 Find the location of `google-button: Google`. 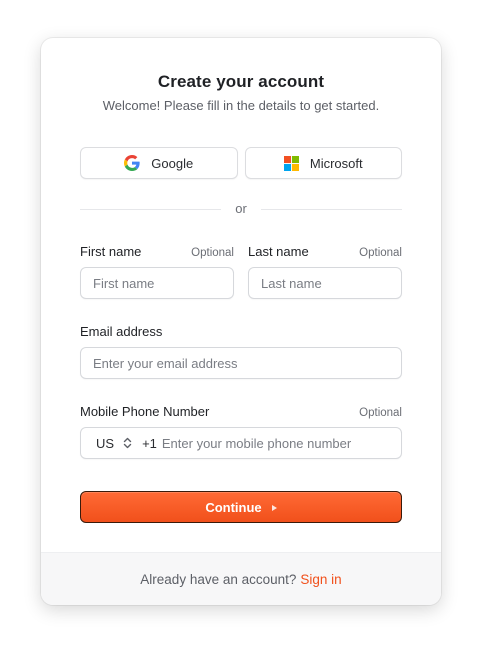

google-button: Google is located at coordinates (159, 163).